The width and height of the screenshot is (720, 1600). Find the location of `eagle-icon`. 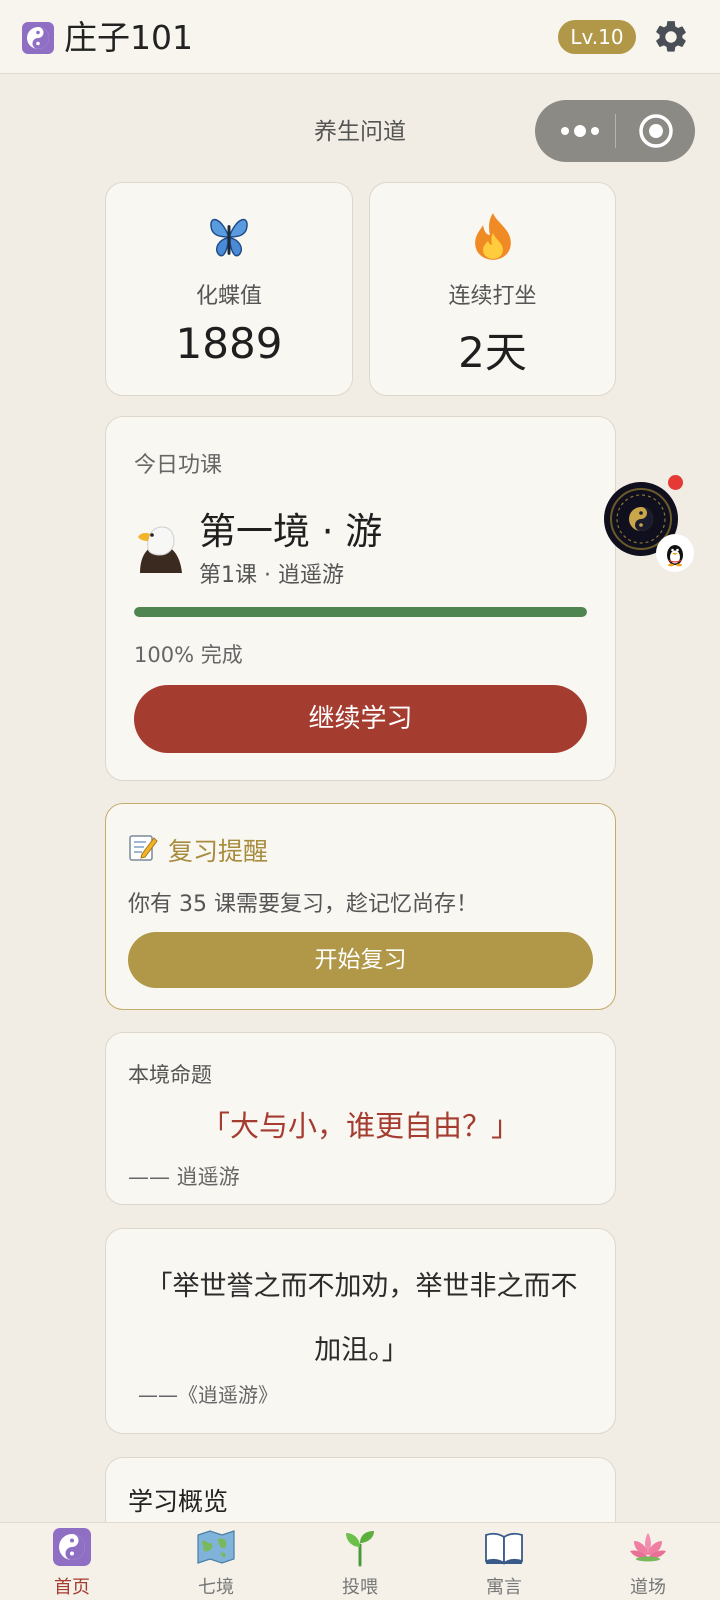

eagle-icon is located at coordinates (160, 549).